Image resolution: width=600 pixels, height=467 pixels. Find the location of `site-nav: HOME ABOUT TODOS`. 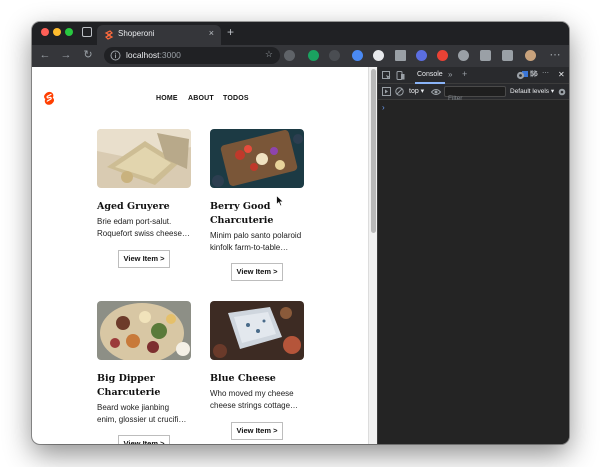

site-nav: HOME ABOUT TODOS is located at coordinates (200, 87).